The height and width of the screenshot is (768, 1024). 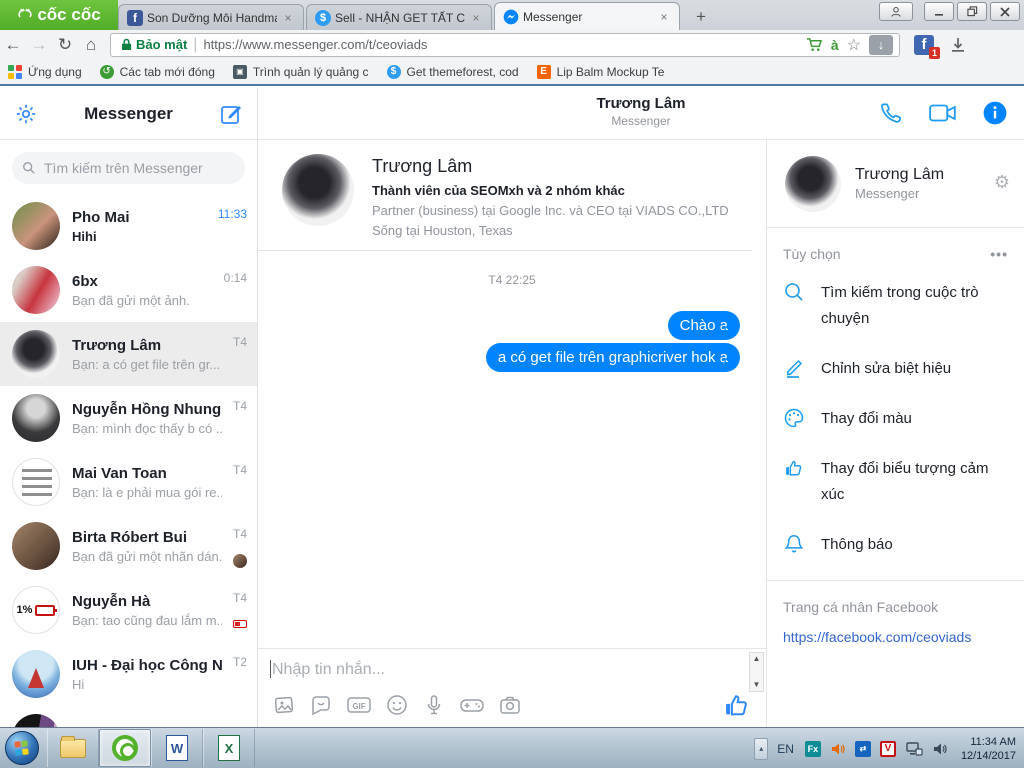 I want to click on taskbar-explorer, so click(x=73, y=748).